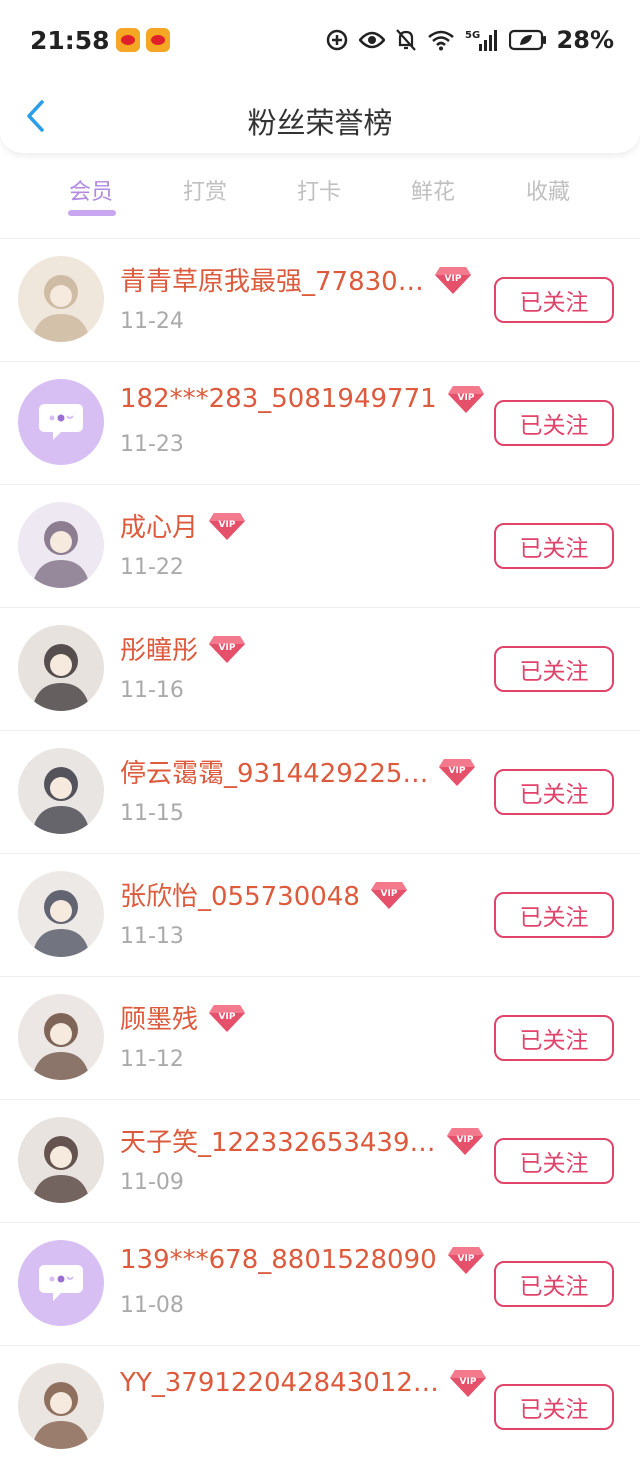  What do you see at coordinates (481, 40) in the screenshot?
I see `5g-signal-icon: 5G` at bounding box center [481, 40].